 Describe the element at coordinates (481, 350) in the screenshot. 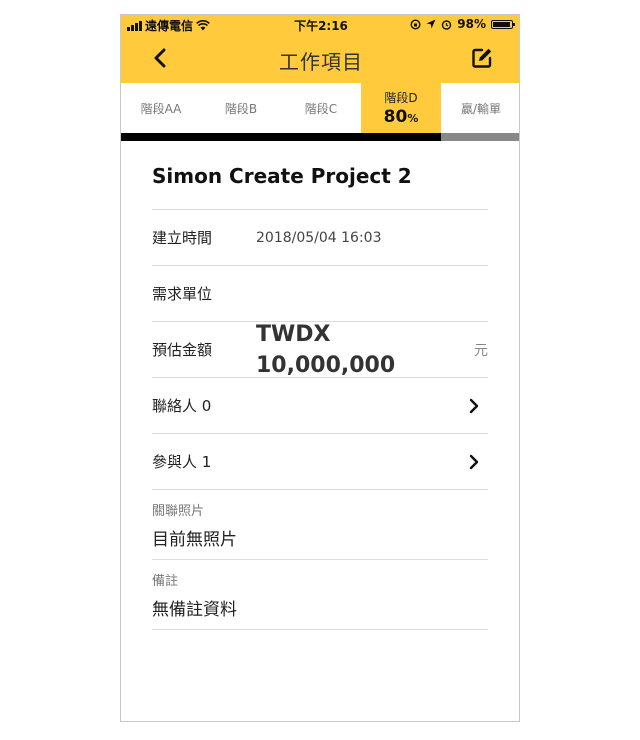

I see `amount-unit: 元` at that location.